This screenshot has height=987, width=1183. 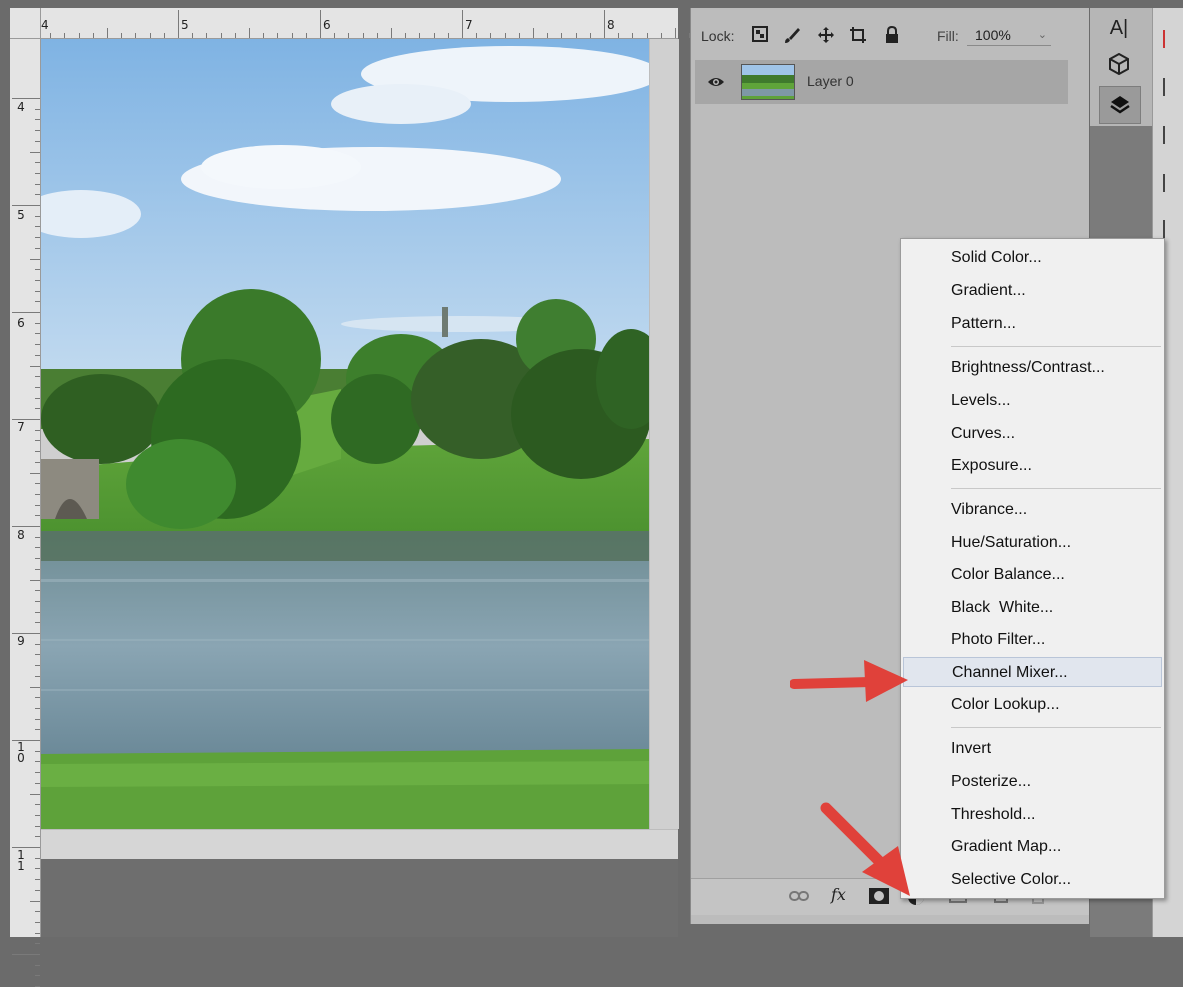 I want to click on lock-position-icon, so click(x=826, y=35).